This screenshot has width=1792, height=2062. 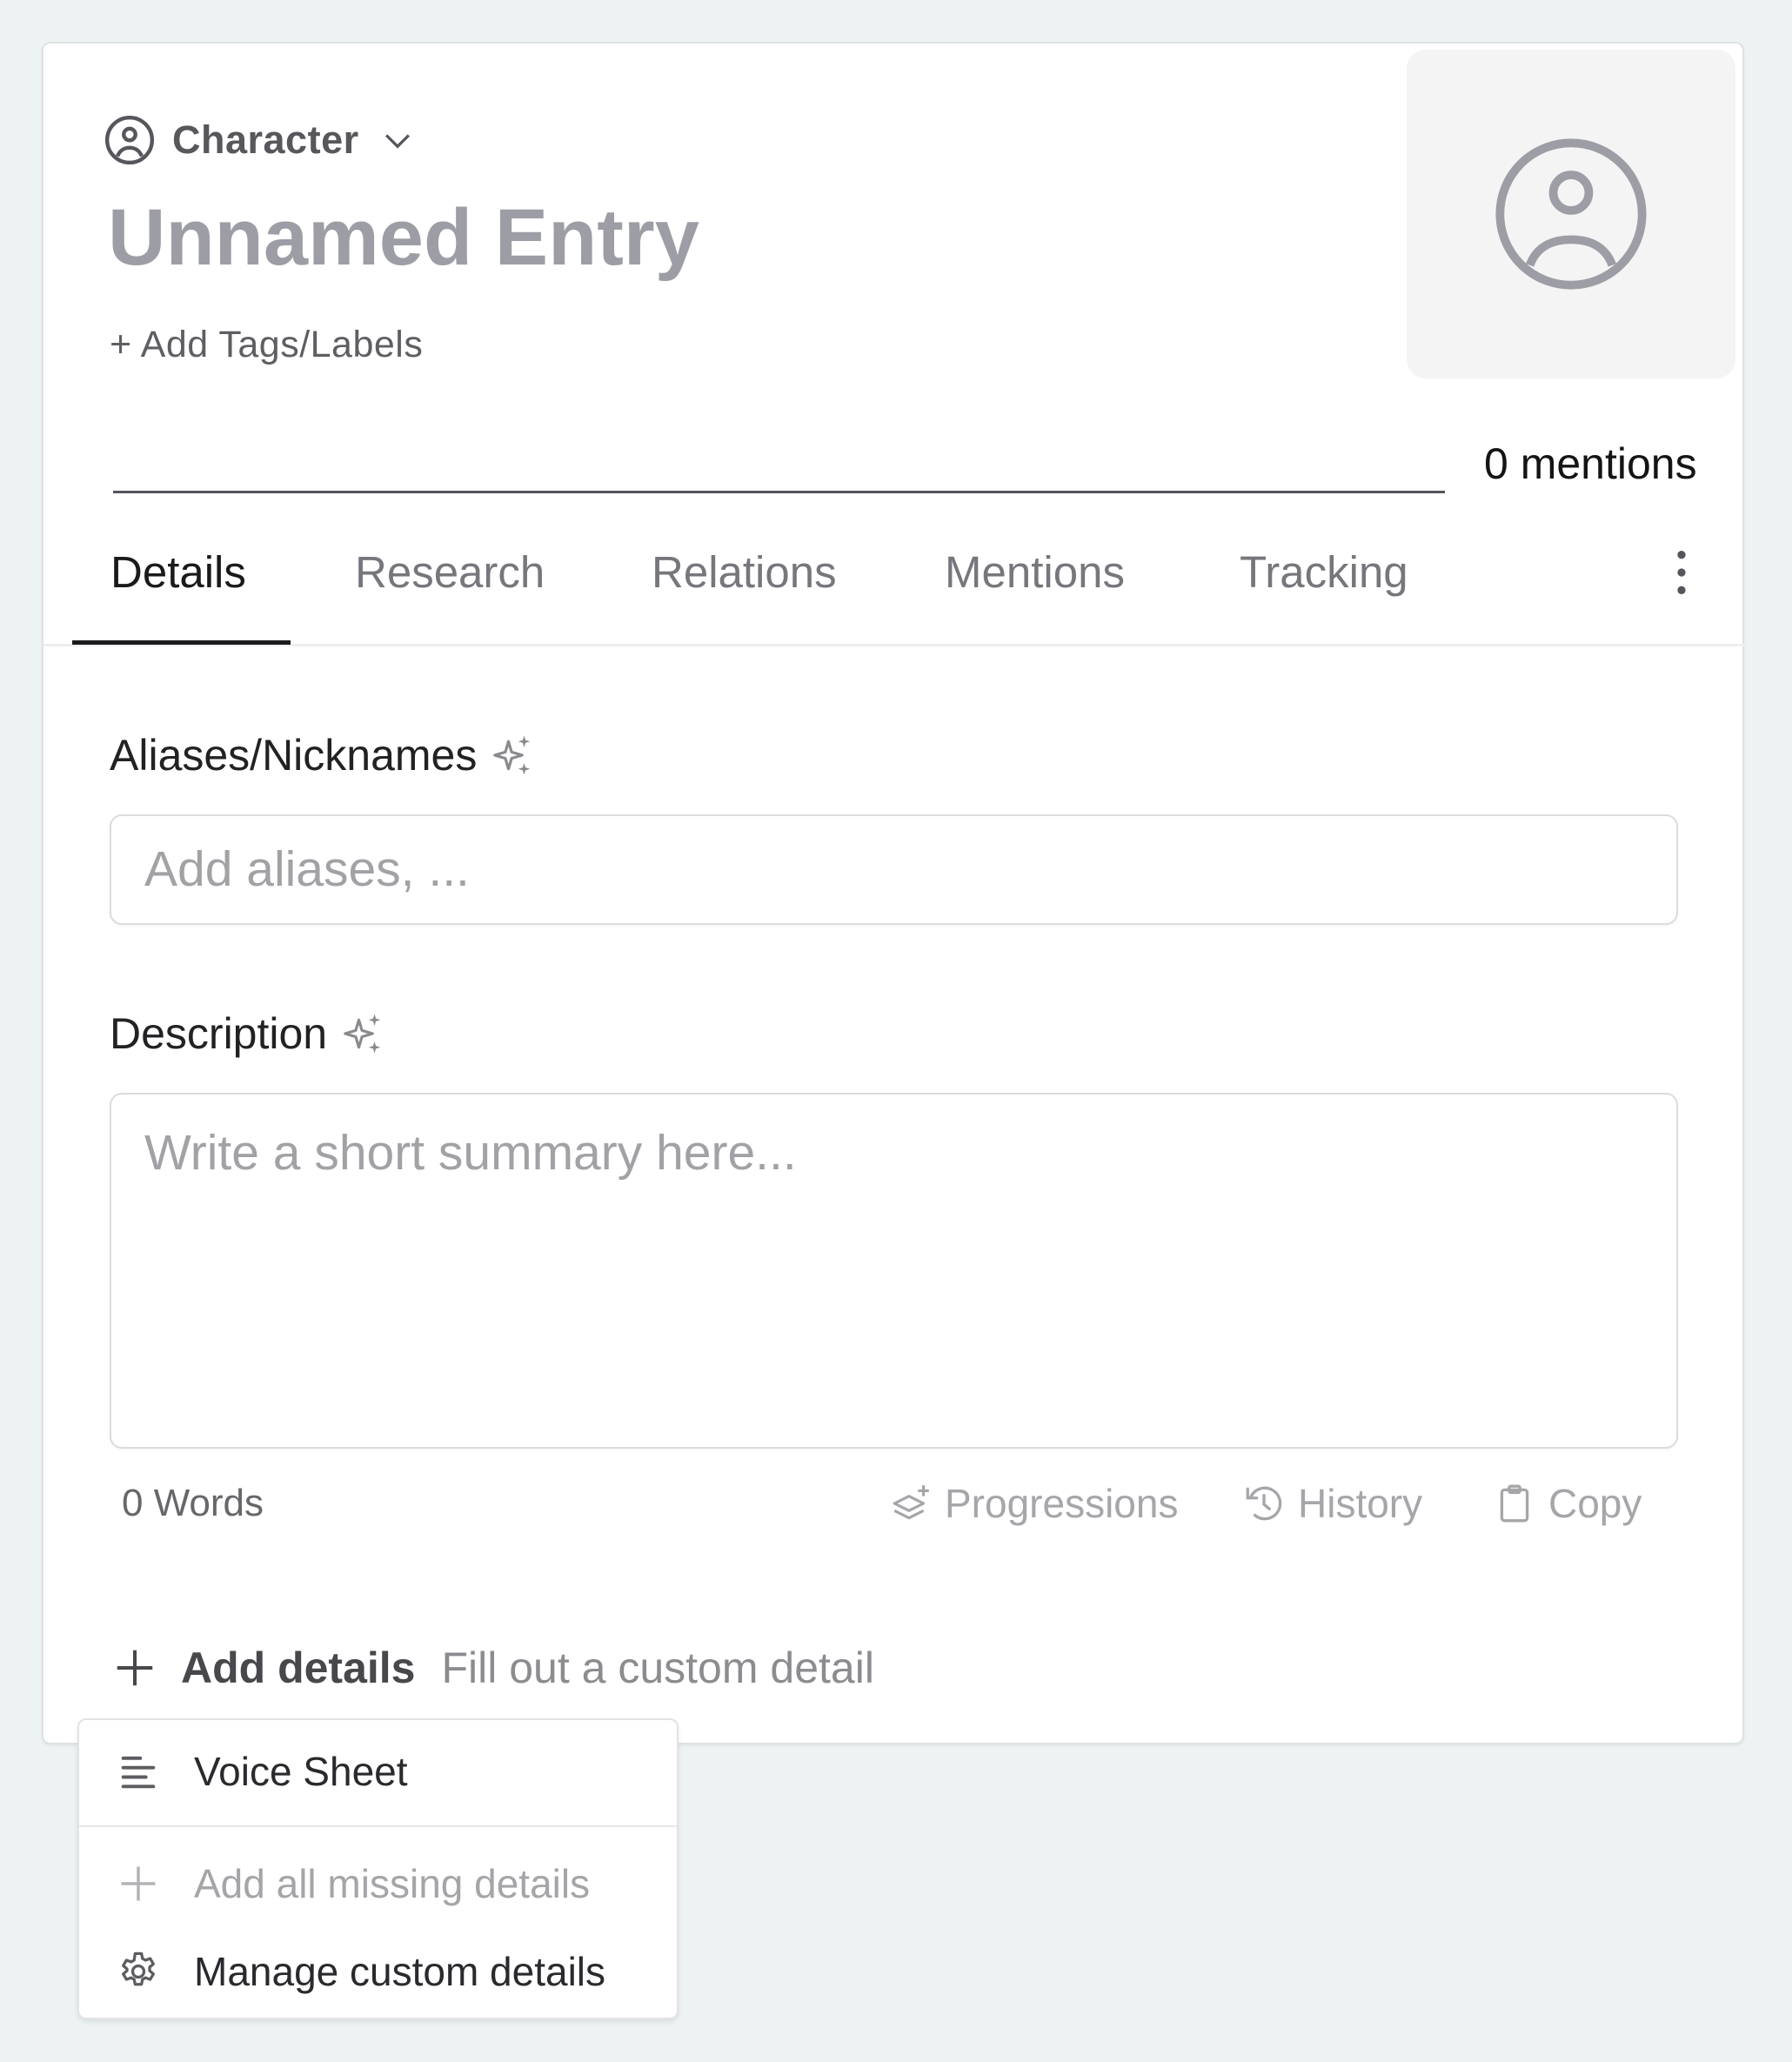 What do you see at coordinates (450, 572) in the screenshot?
I see `tab-research: Research` at bounding box center [450, 572].